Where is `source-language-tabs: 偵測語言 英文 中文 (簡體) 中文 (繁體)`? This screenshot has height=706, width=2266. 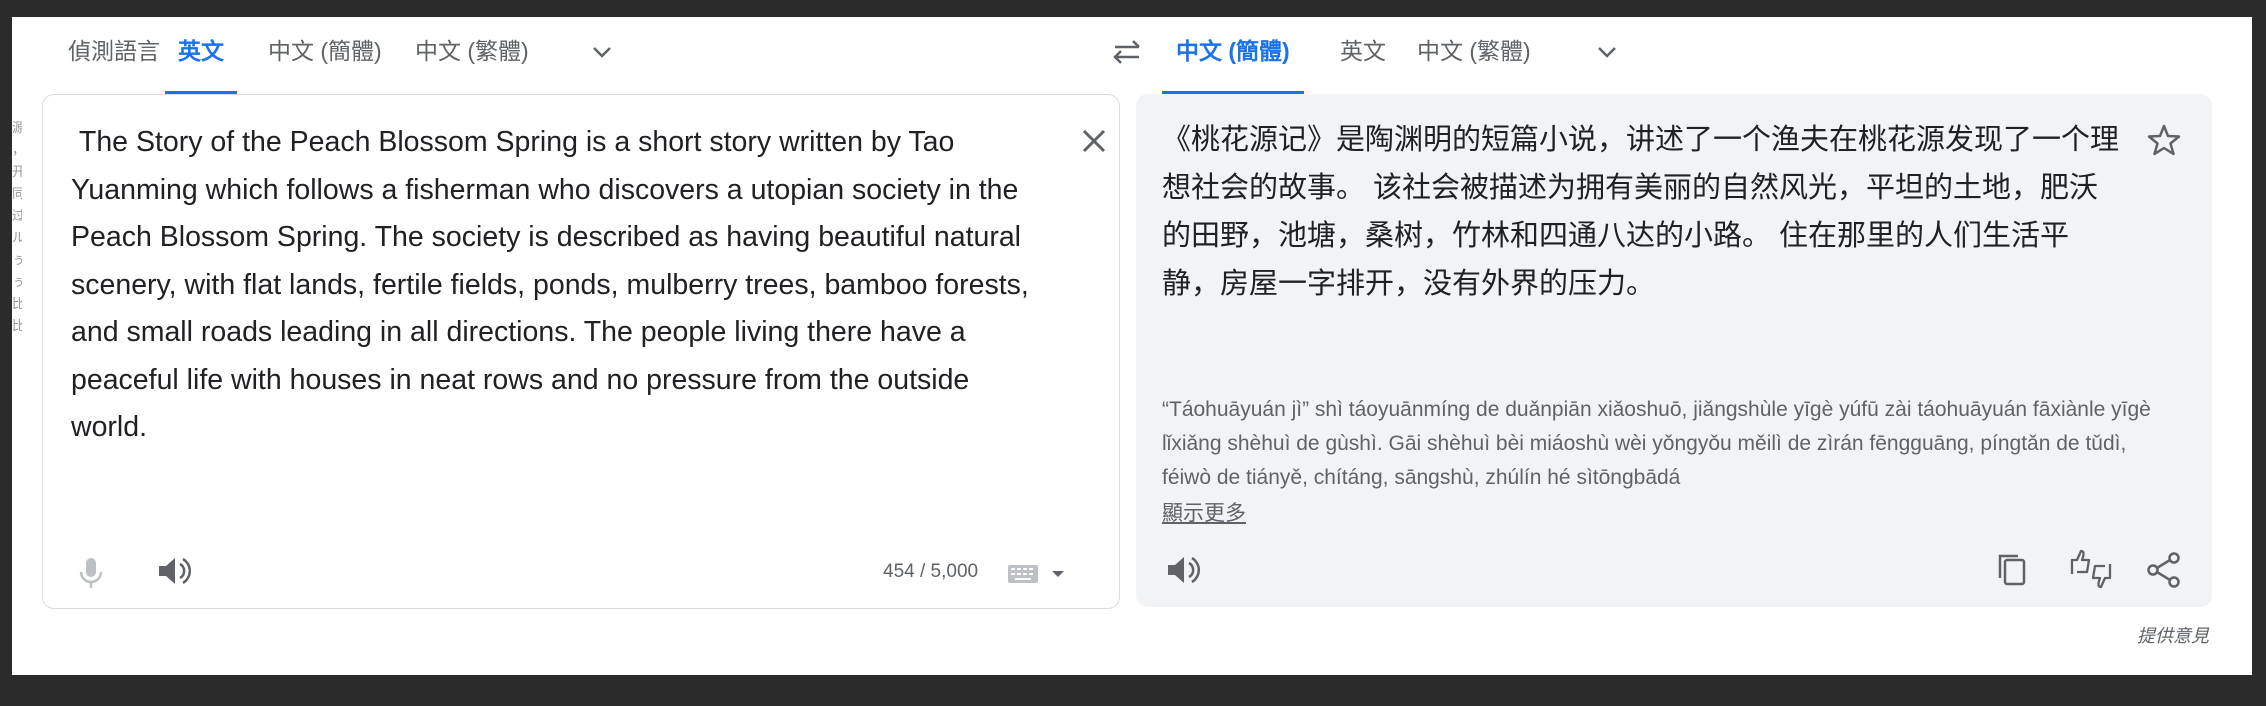 source-language-tabs: 偵測語言 英文 中文 (簡體) 中文 (繁體) is located at coordinates (562, 55).